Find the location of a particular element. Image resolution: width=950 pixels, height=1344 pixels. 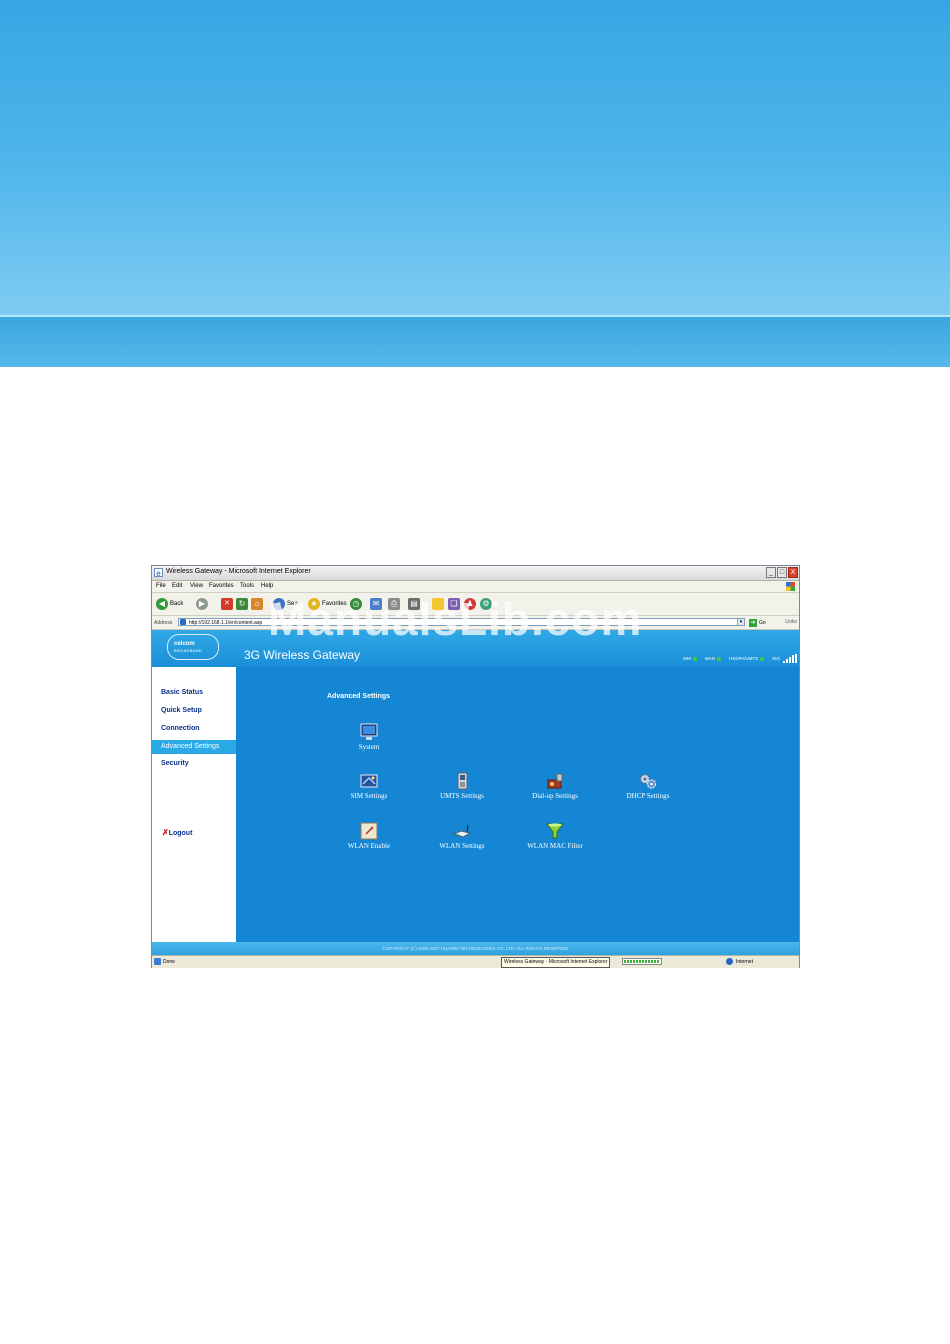

router-icon is located at coordinates (462, 831).